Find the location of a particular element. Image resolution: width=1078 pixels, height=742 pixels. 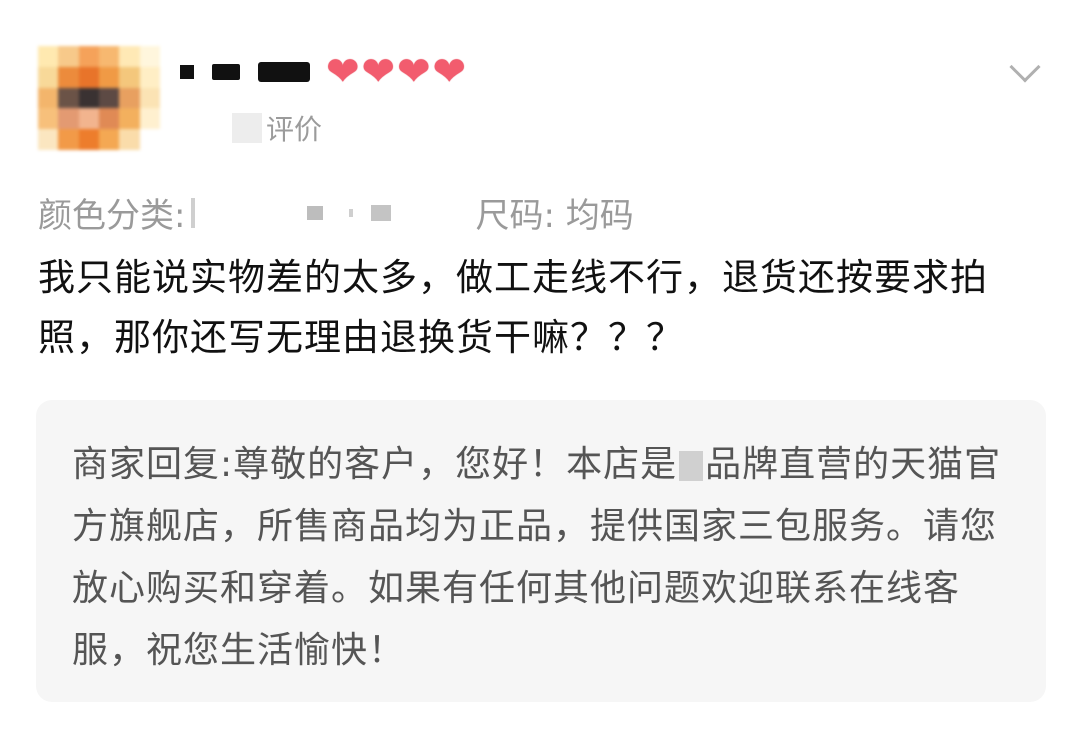

redacted-color-value is located at coordinates (320, 212).